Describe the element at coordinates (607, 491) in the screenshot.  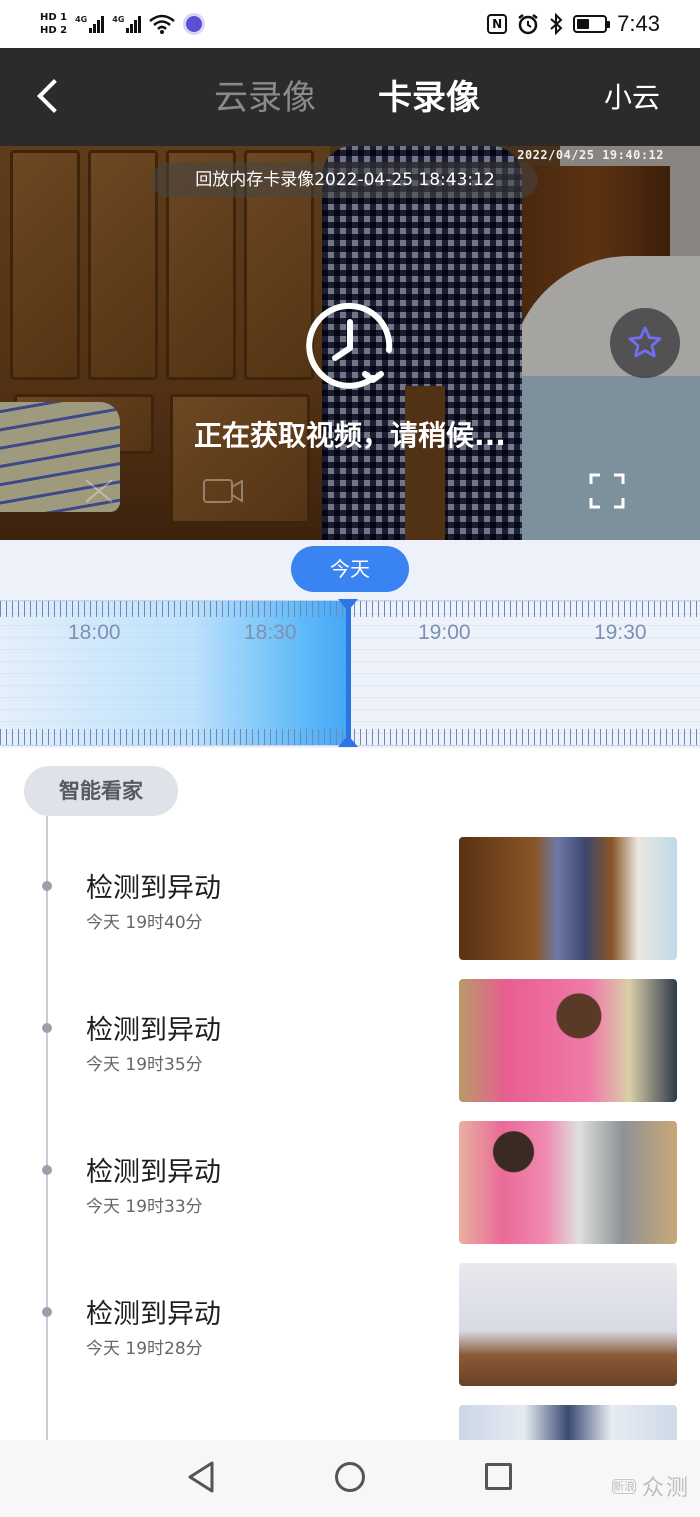
I see `fullscreen-icon` at that location.